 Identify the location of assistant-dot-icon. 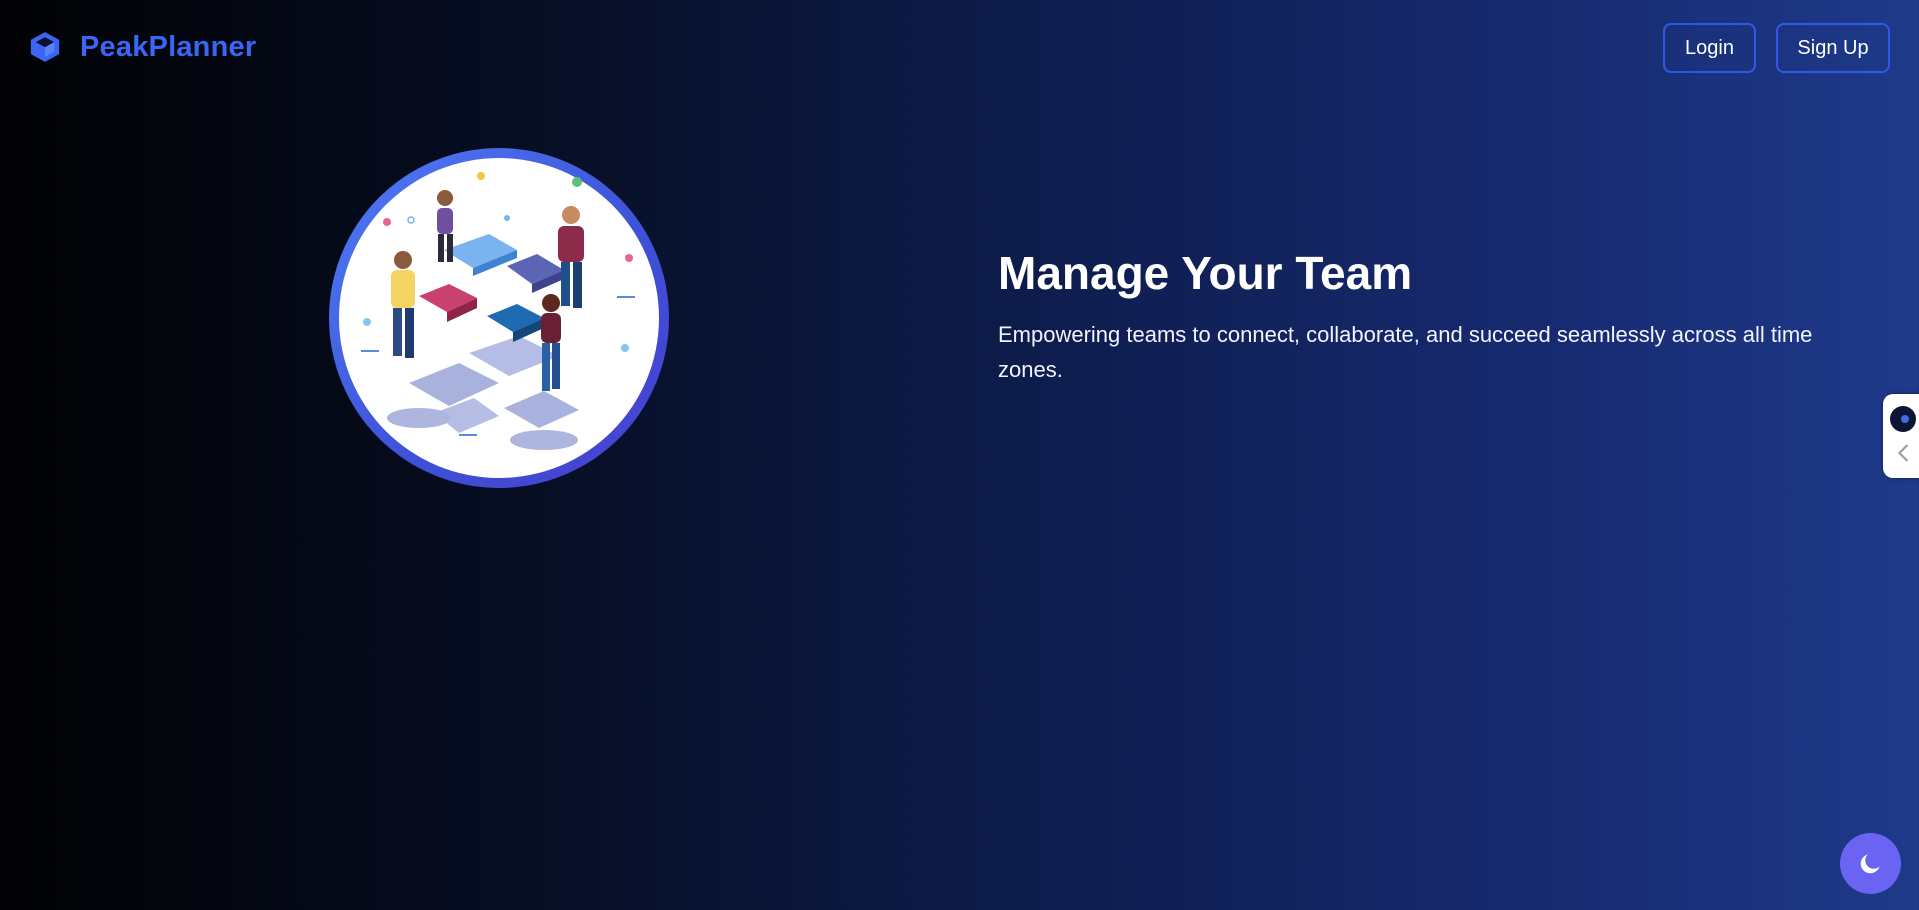
(1903, 419).